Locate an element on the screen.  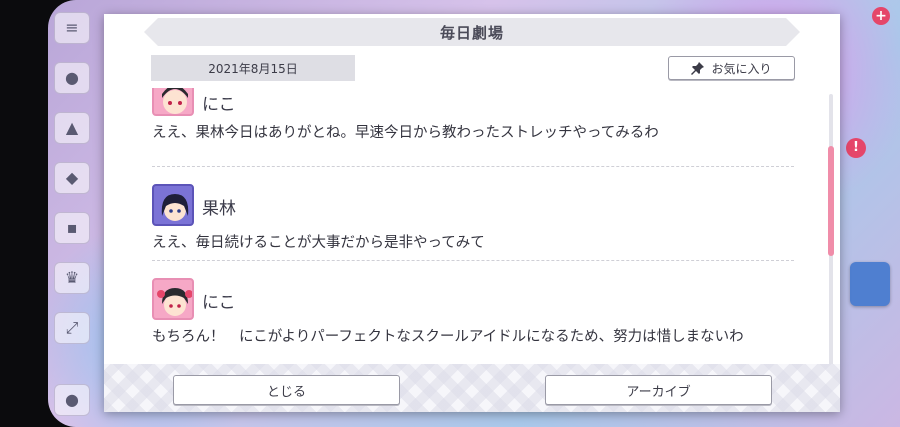
favorite-button: お気に入り is located at coordinates (731, 68).